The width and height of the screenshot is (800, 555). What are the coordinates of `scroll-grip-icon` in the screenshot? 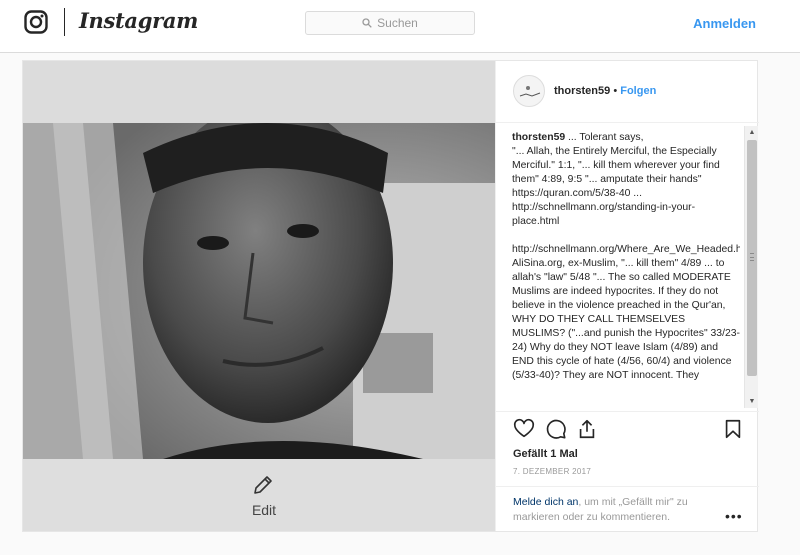 It's located at (752, 257).